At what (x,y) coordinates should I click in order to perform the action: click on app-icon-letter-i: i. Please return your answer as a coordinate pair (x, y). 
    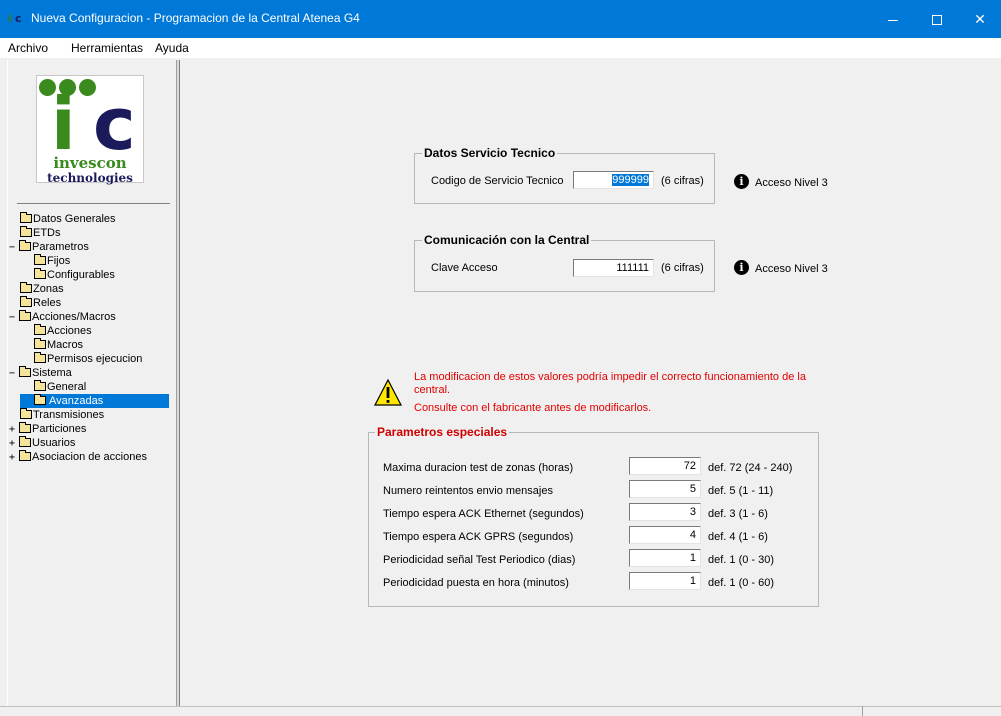
    Looking at the image, I should click on (10, 18).